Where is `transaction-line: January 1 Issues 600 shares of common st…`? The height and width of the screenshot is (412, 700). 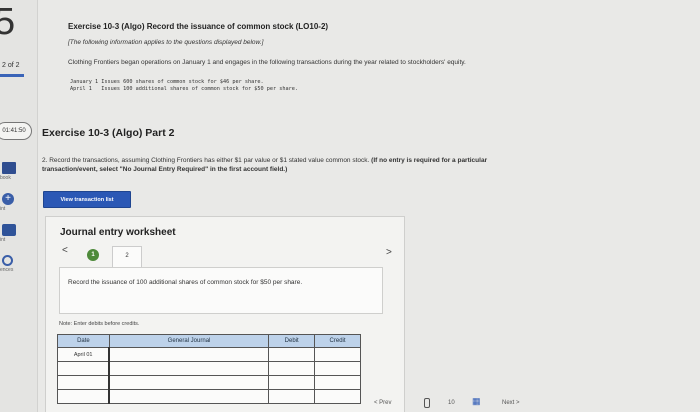
transaction-line: January 1 Issues 600 shares of common st… is located at coordinates (167, 82).